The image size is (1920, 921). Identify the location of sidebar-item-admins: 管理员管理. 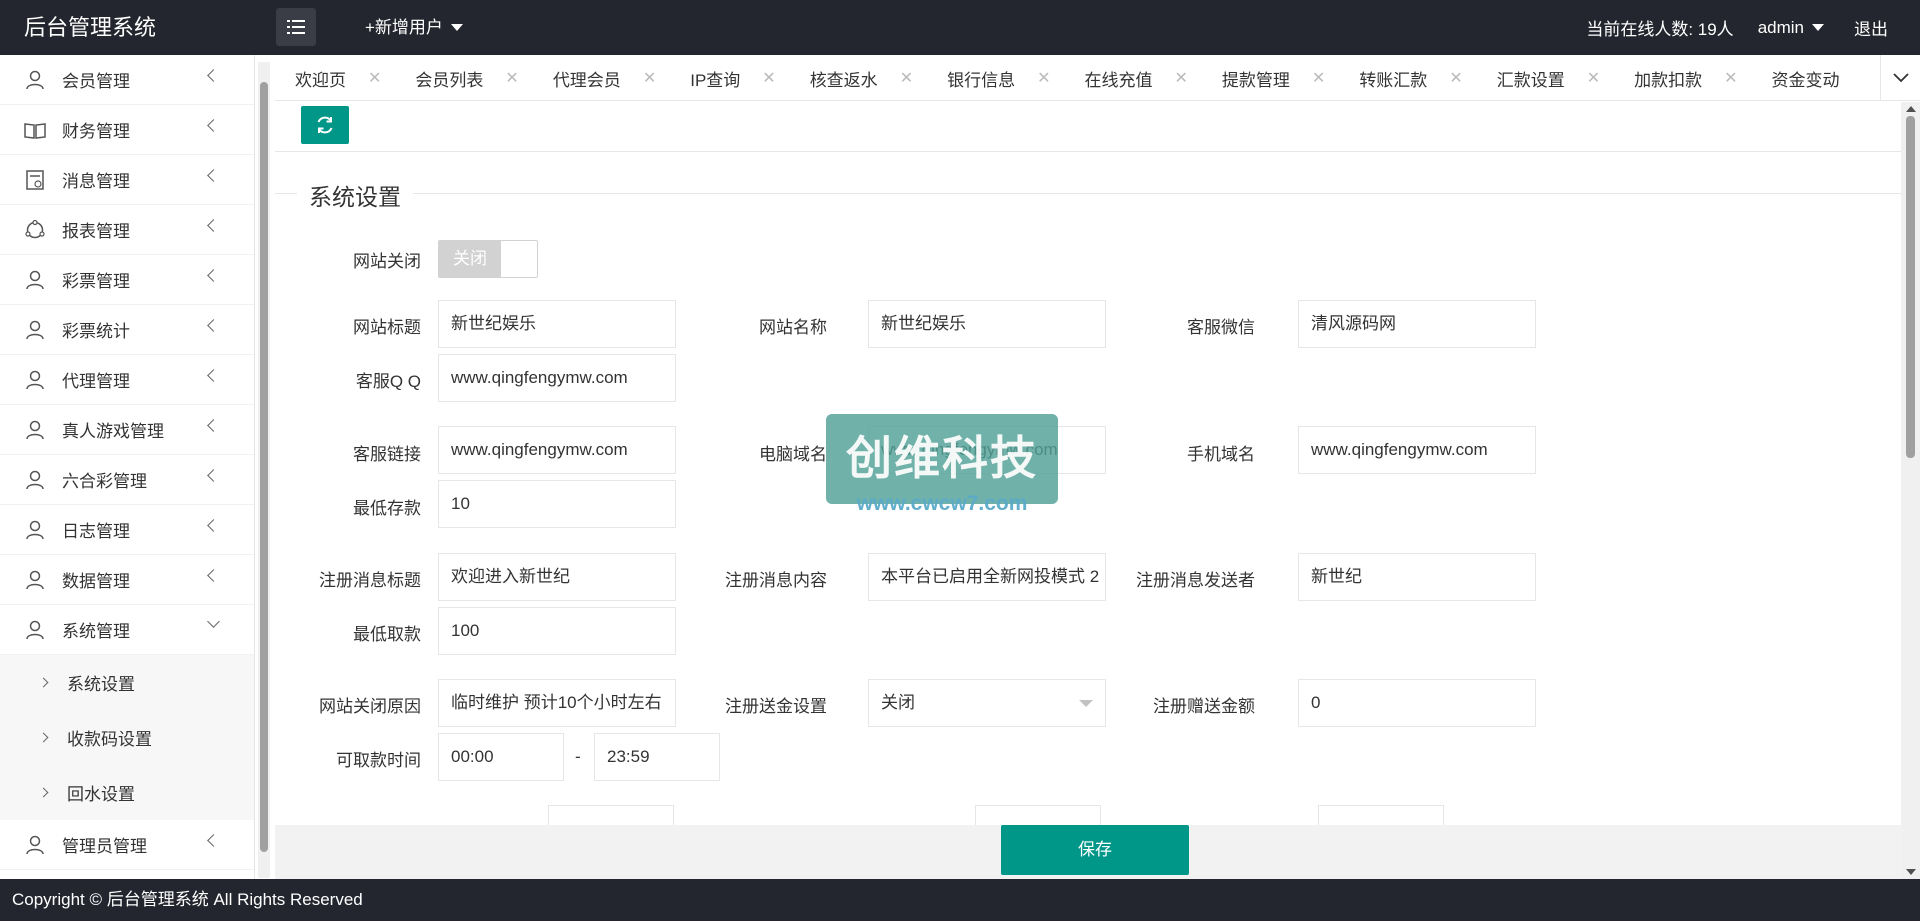
(127, 845).